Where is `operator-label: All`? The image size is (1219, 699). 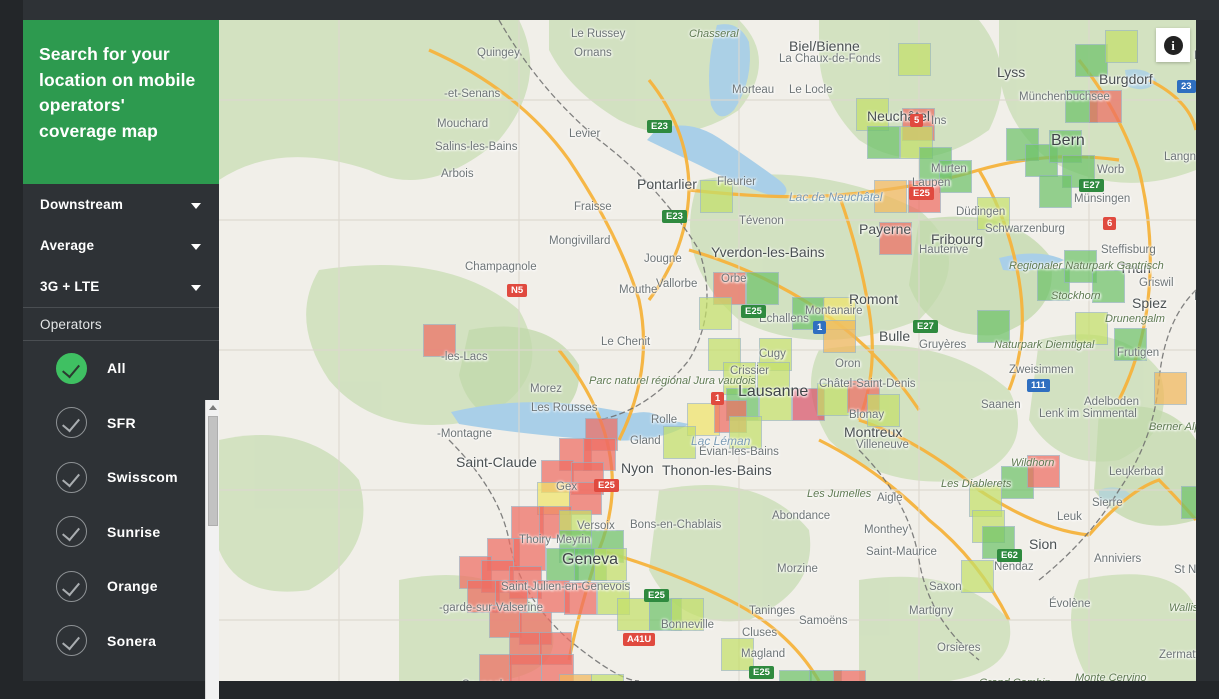 operator-label: All is located at coordinates (116, 368).